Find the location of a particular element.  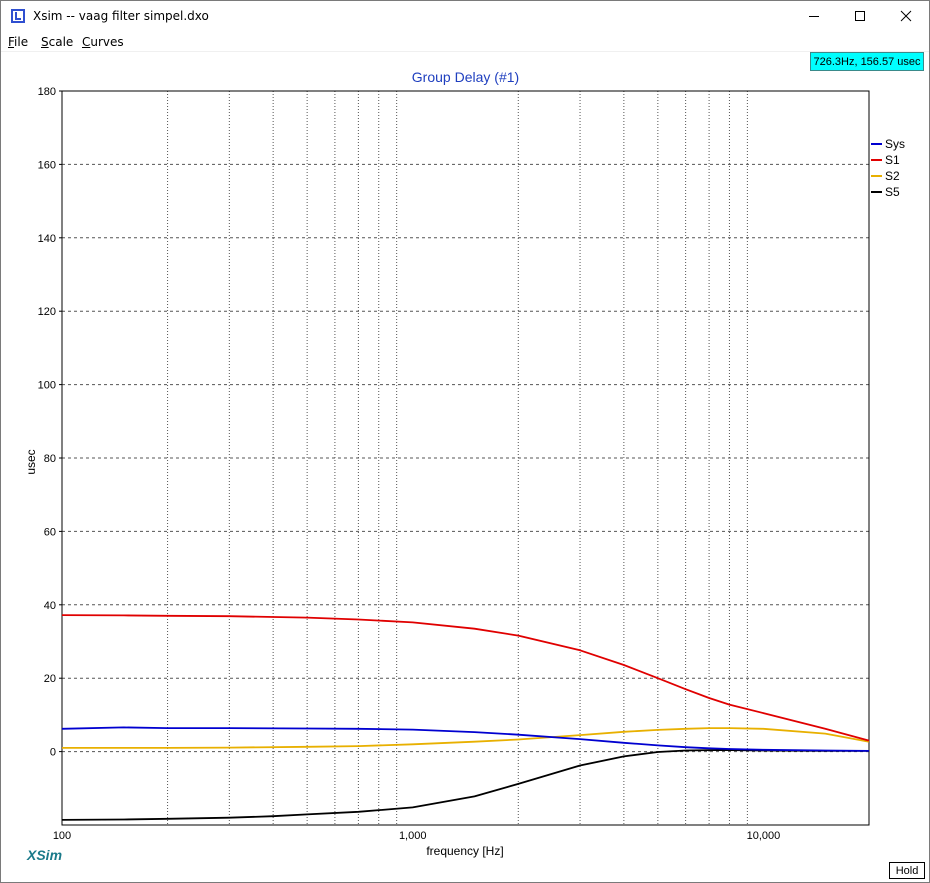

y-tick-label: 0 is located at coordinates (53, 753).